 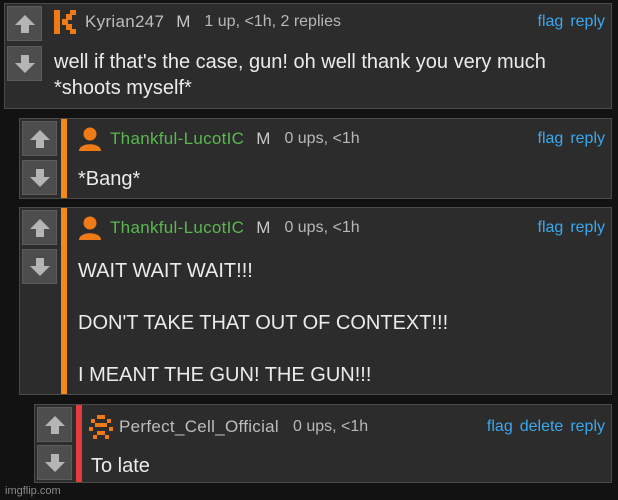 What do you see at coordinates (272, 21) in the screenshot?
I see `comment-meta: 1 up, <1h, 2 replies` at bounding box center [272, 21].